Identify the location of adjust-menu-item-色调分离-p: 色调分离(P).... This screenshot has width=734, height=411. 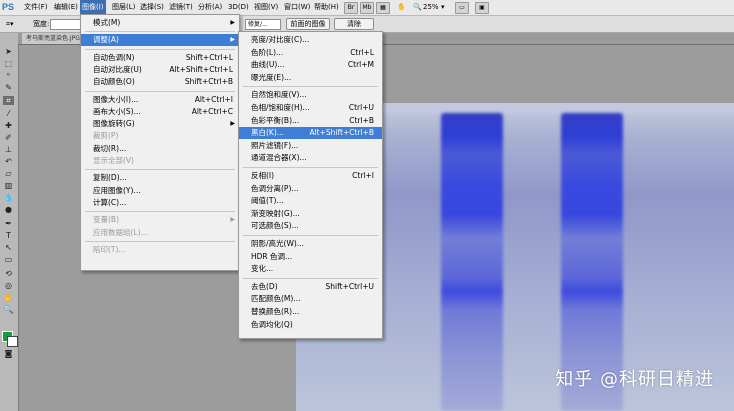
(310, 189).